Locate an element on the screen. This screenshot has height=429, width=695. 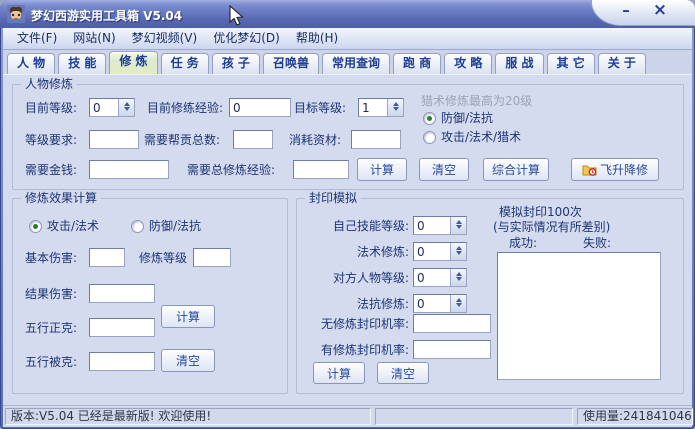
group-seal-simulation-title: 封印模拟 is located at coordinates (333, 198).